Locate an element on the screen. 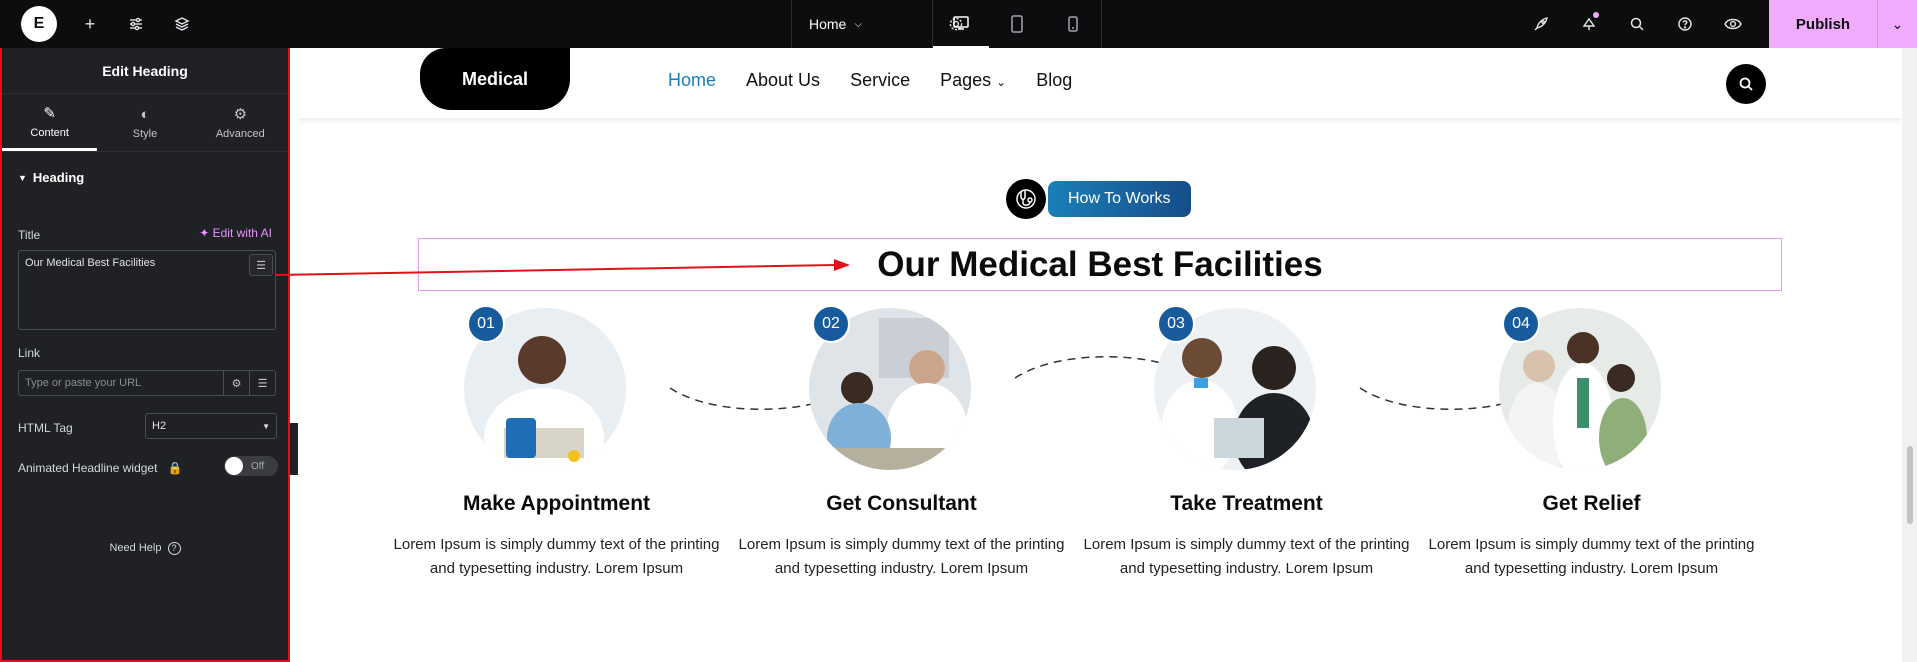  page-name: Home is located at coordinates (828, 24).